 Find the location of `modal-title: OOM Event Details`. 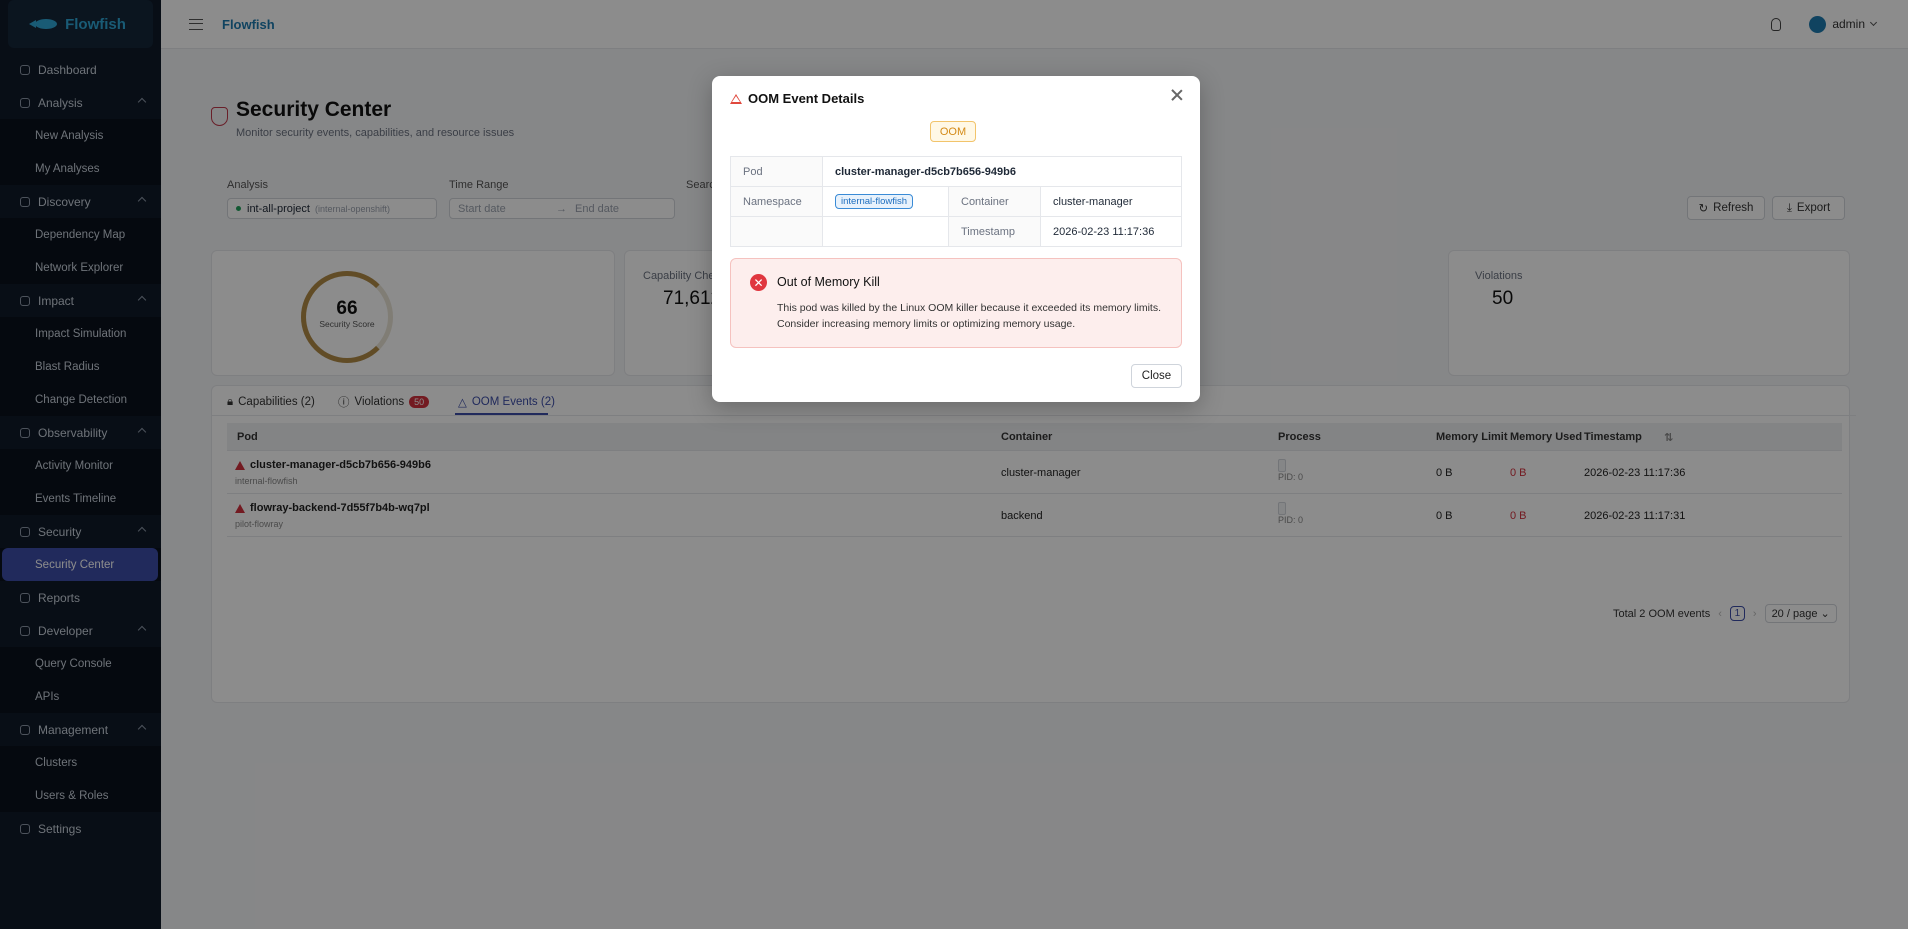

modal-title: OOM Event Details is located at coordinates (806, 98).